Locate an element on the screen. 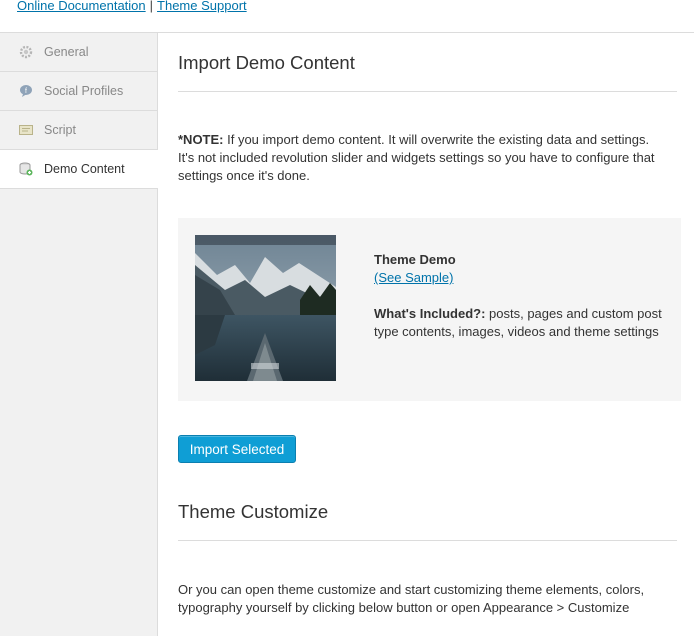  svg-text: f is located at coordinates (26, 91).